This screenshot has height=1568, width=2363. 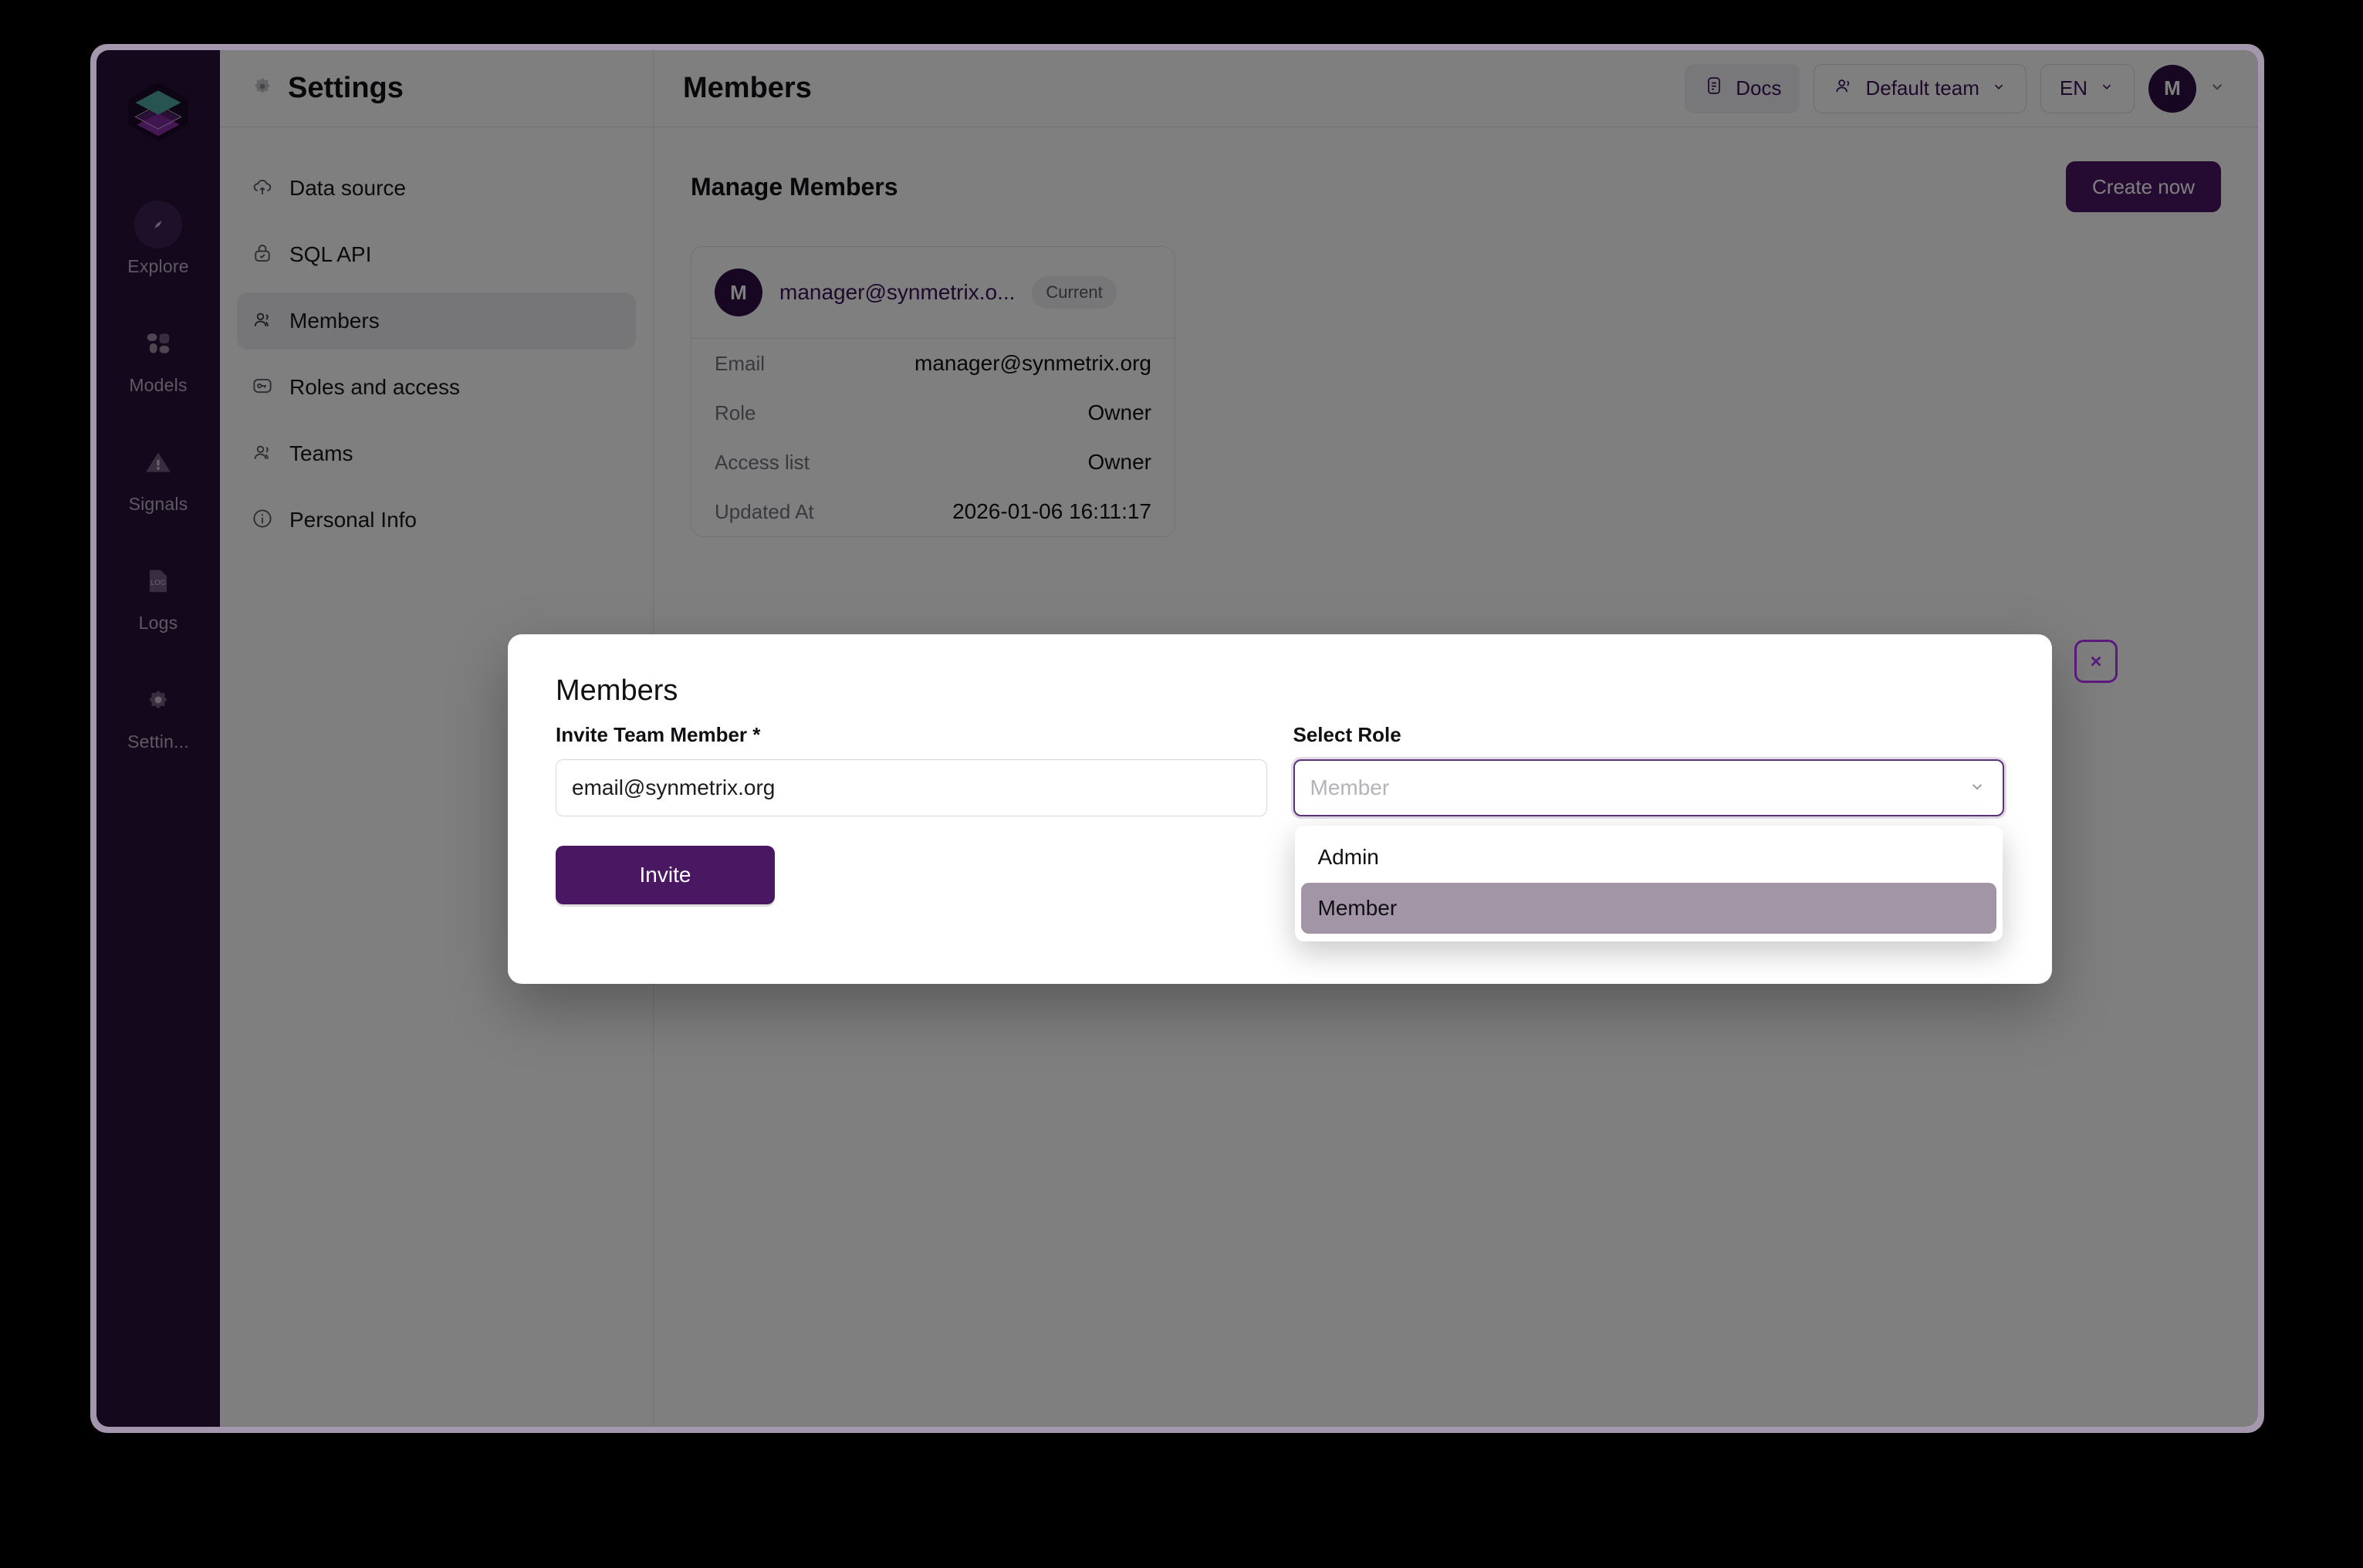 What do you see at coordinates (1648, 908) in the screenshot?
I see `role-option-member: Member` at bounding box center [1648, 908].